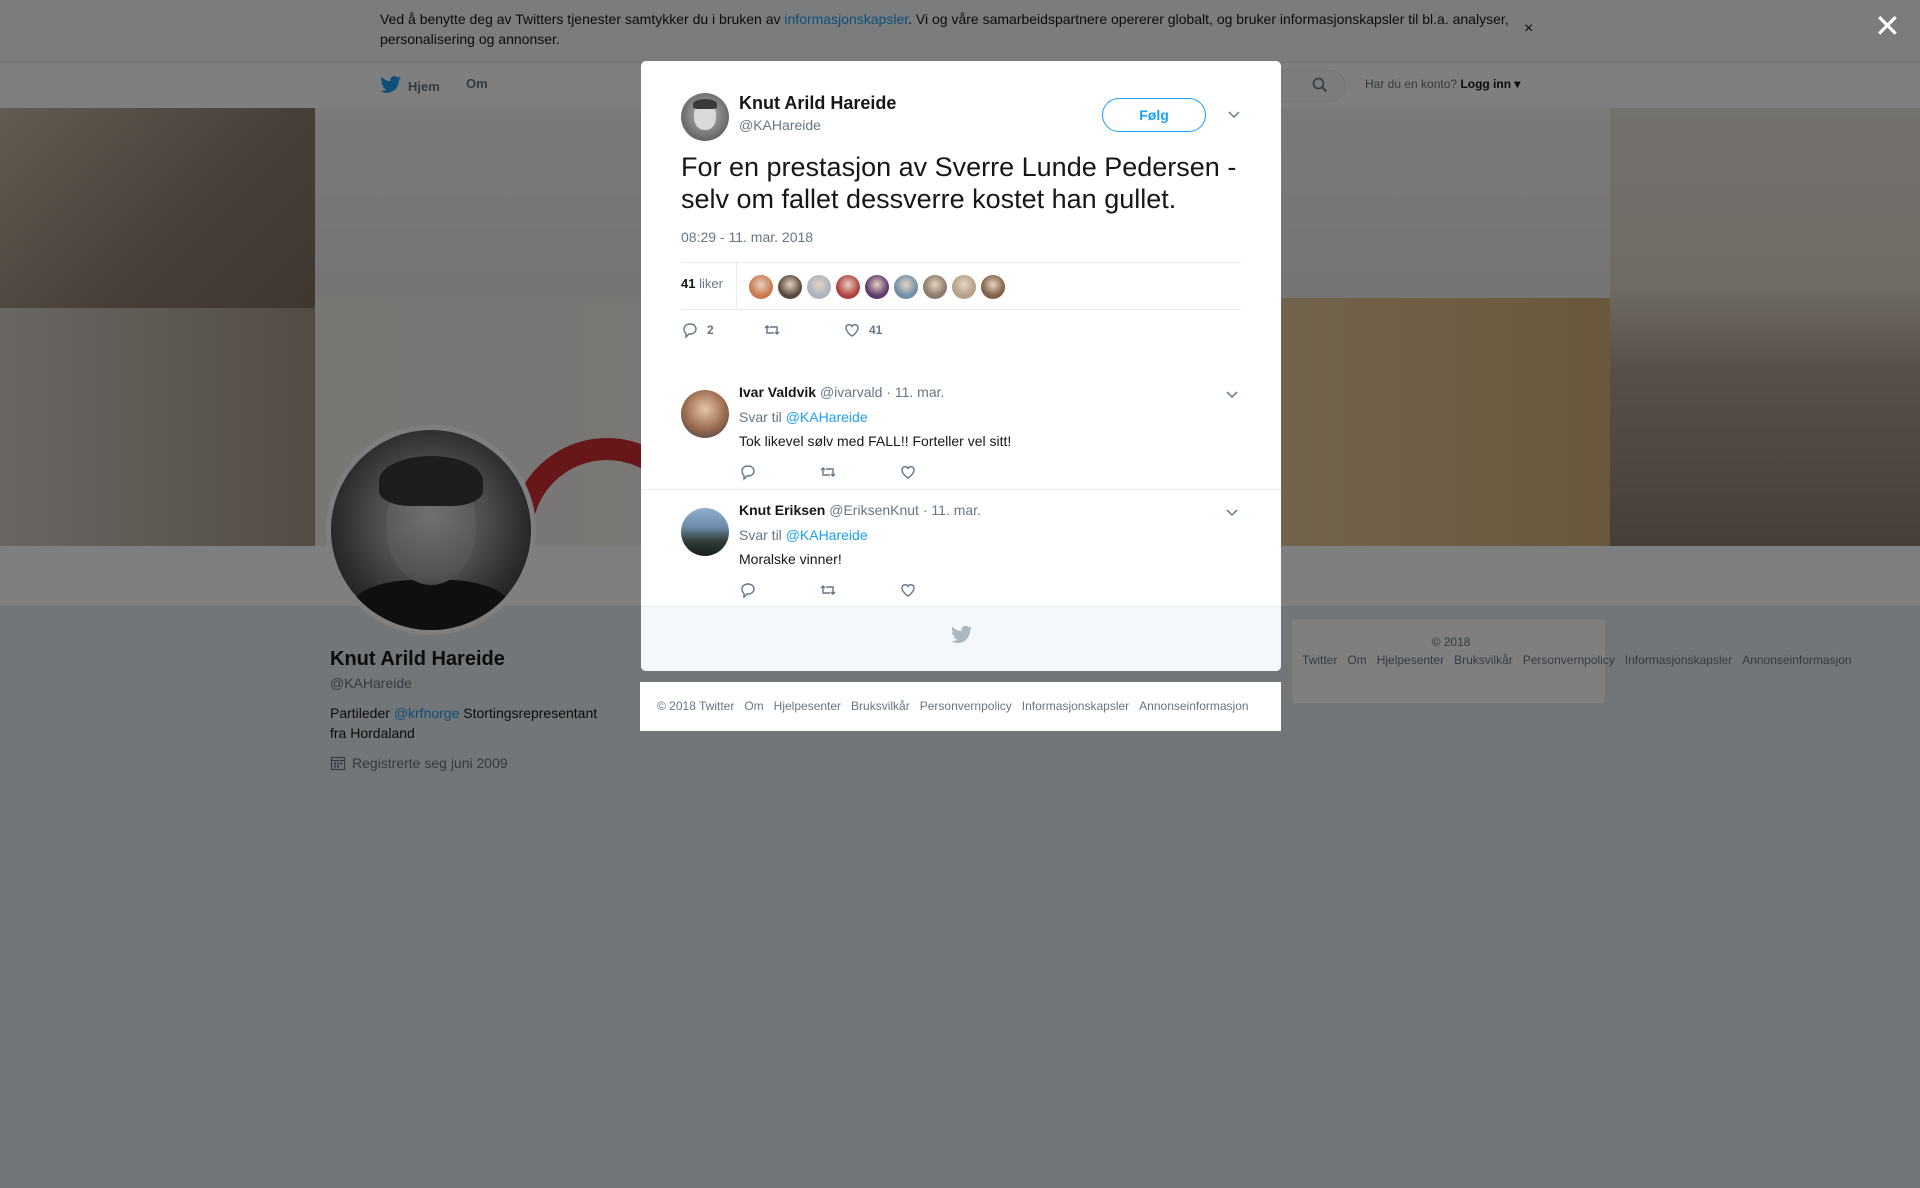  Describe the element at coordinates (736, 286) in the screenshot. I see `stats-divider` at that location.